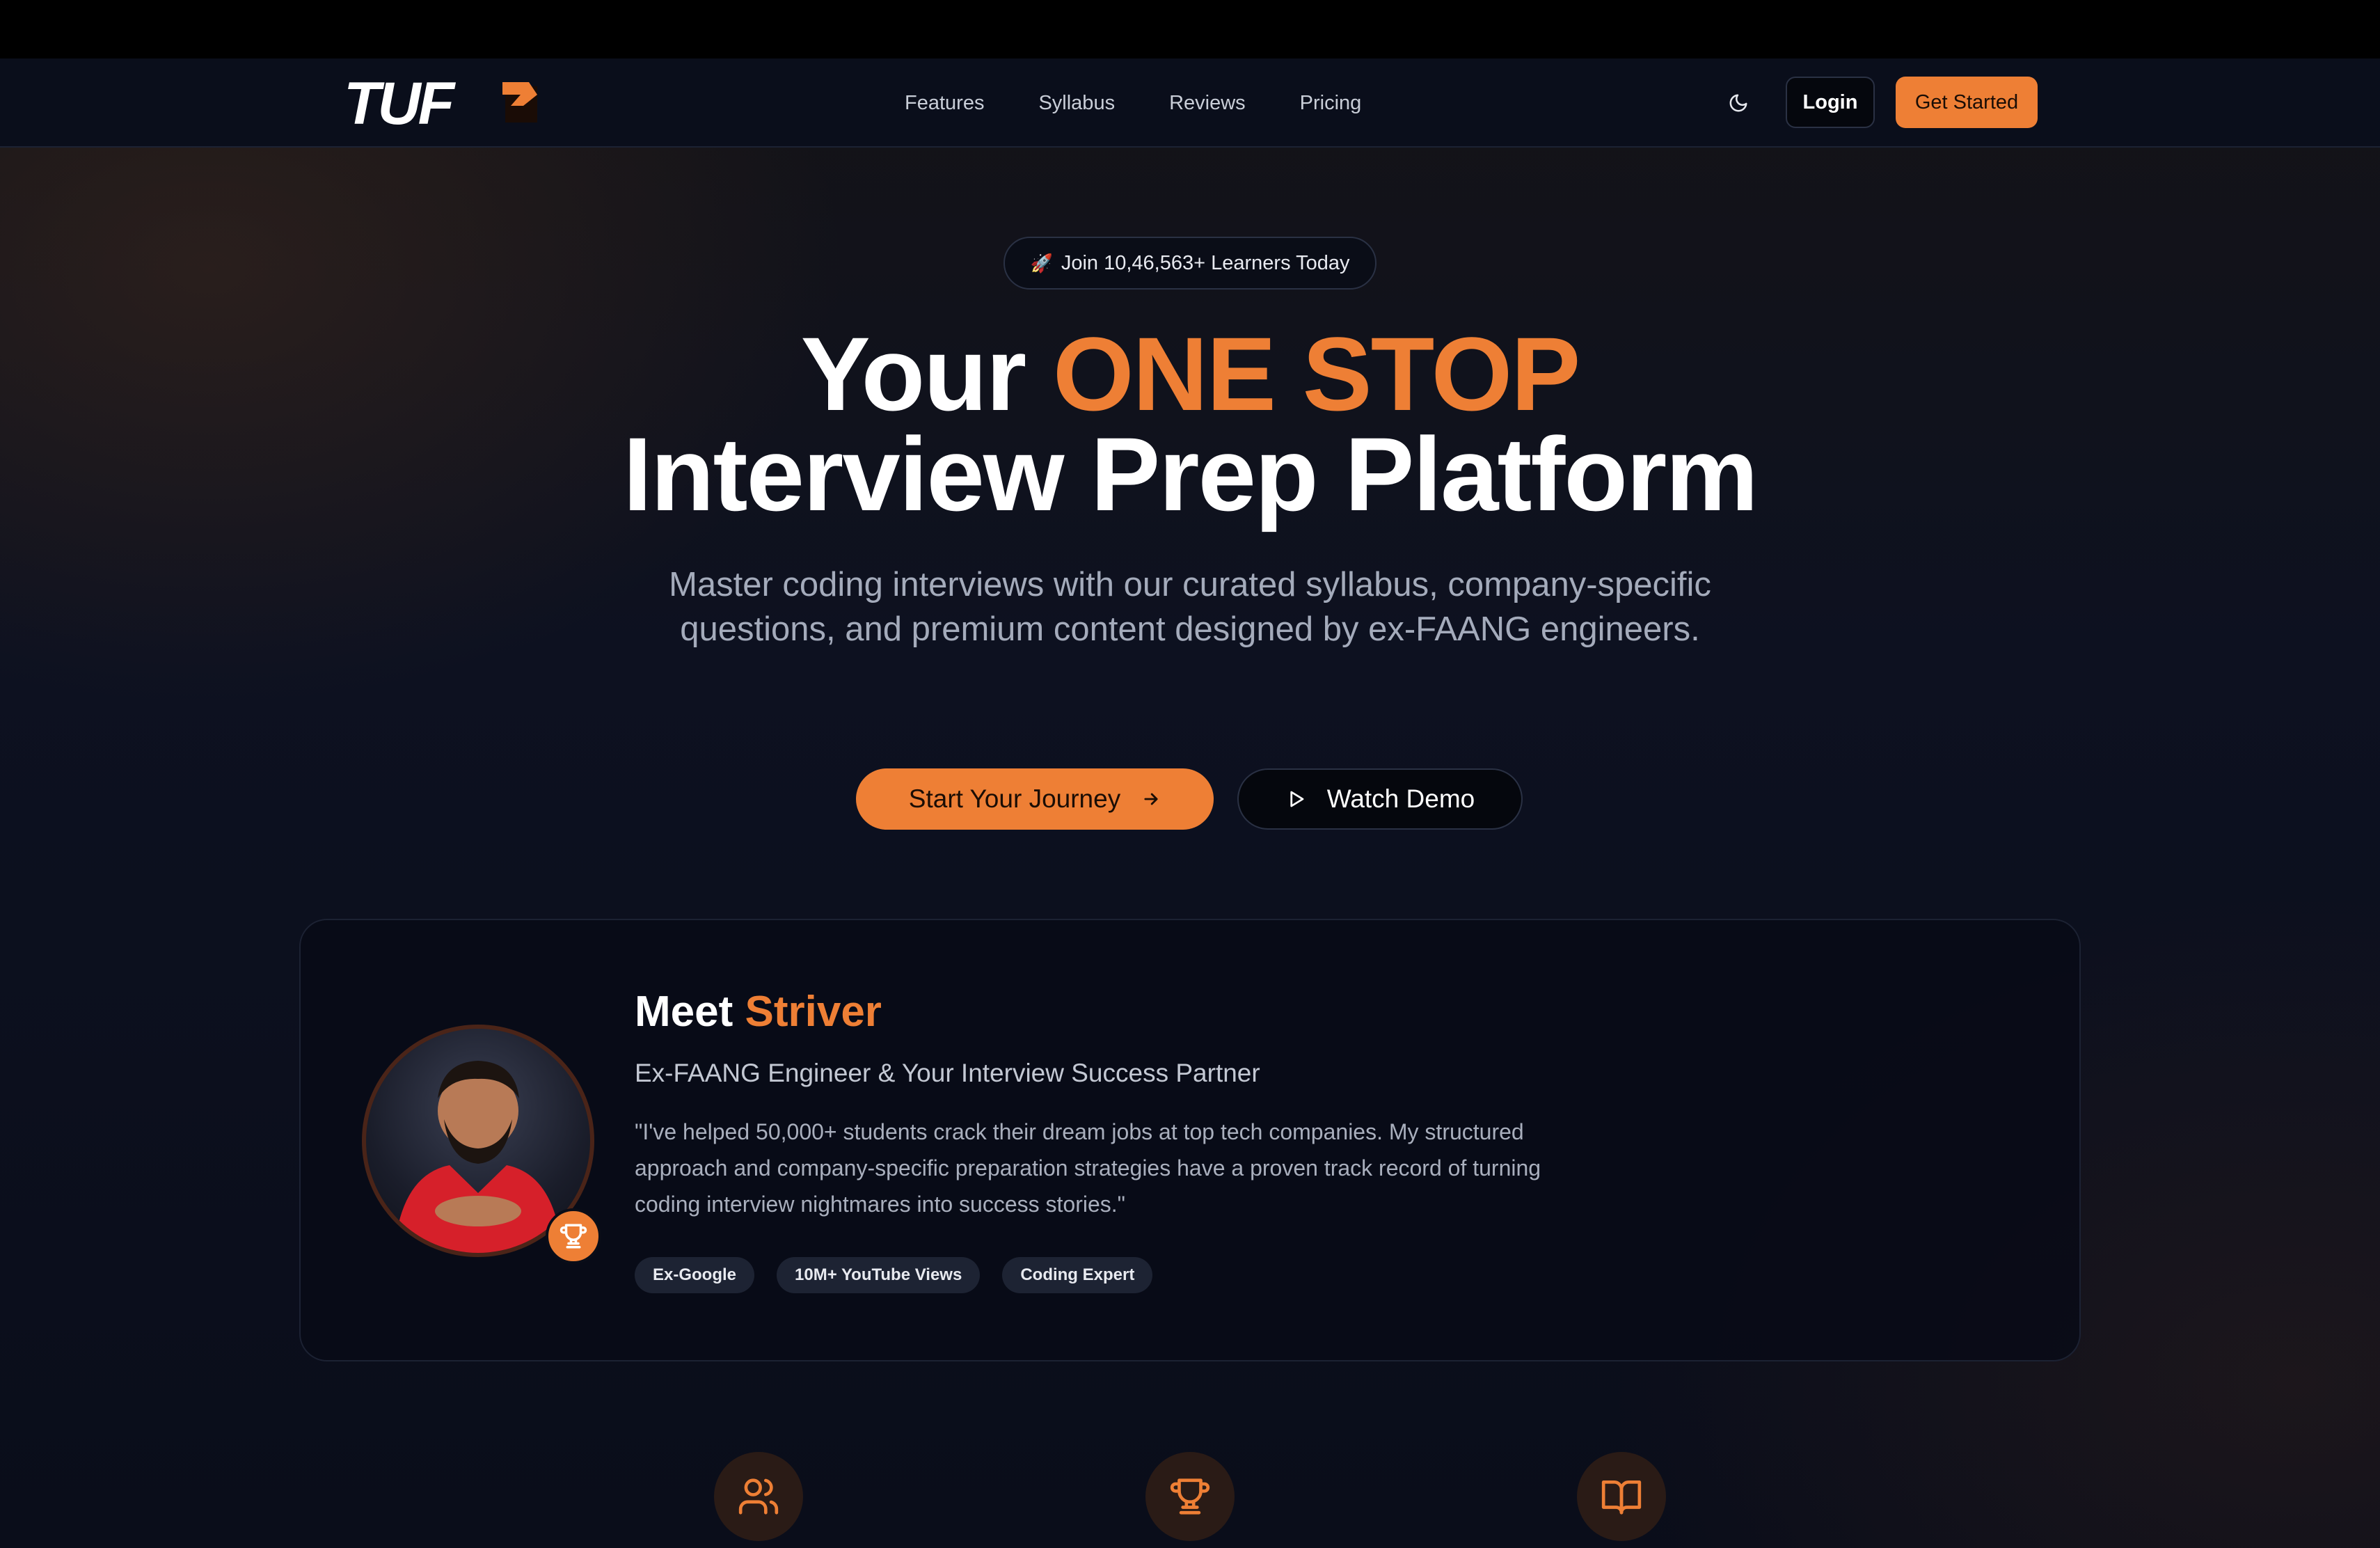 The height and width of the screenshot is (1548, 2380). Describe the element at coordinates (879, 1275) in the screenshot. I see `tag-youtube-views: 10M+ YouTube Views` at that location.